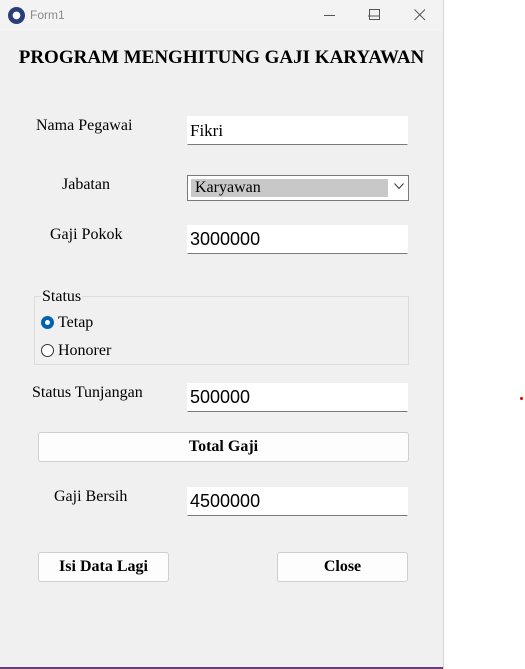 The width and height of the screenshot is (525, 669). Describe the element at coordinates (223, 447) in the screenshot. I see `total-gaji-button: Total Gaji` at that location.